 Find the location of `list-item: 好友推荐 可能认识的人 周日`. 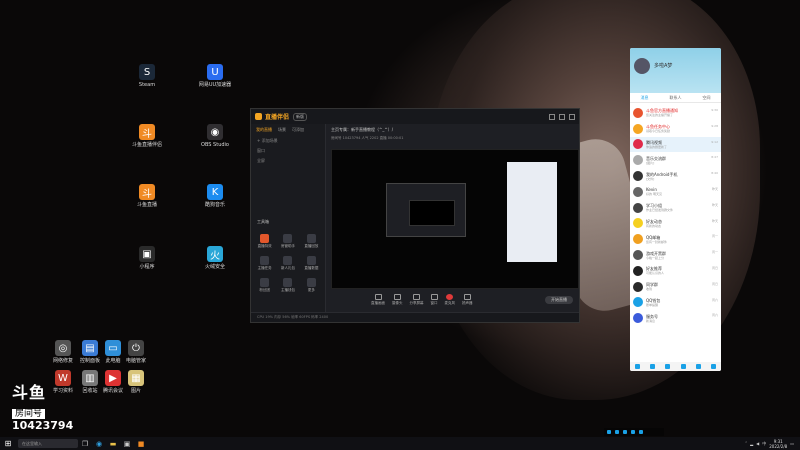

list-item: 好友推荐 可能认识的人 周日 is located at coordinates (675, 271).